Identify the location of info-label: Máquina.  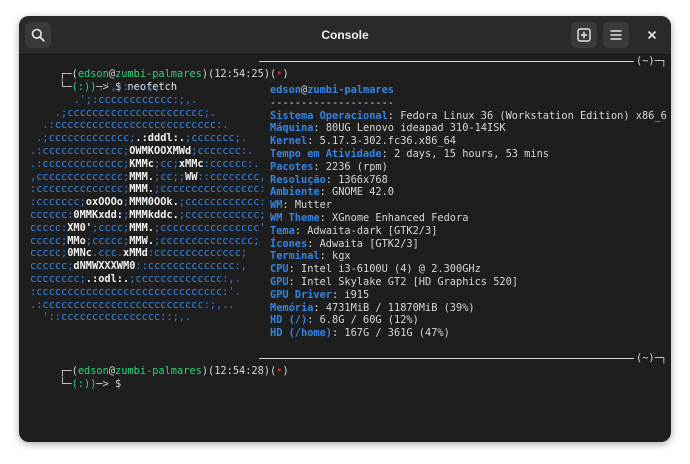
(292, 128).